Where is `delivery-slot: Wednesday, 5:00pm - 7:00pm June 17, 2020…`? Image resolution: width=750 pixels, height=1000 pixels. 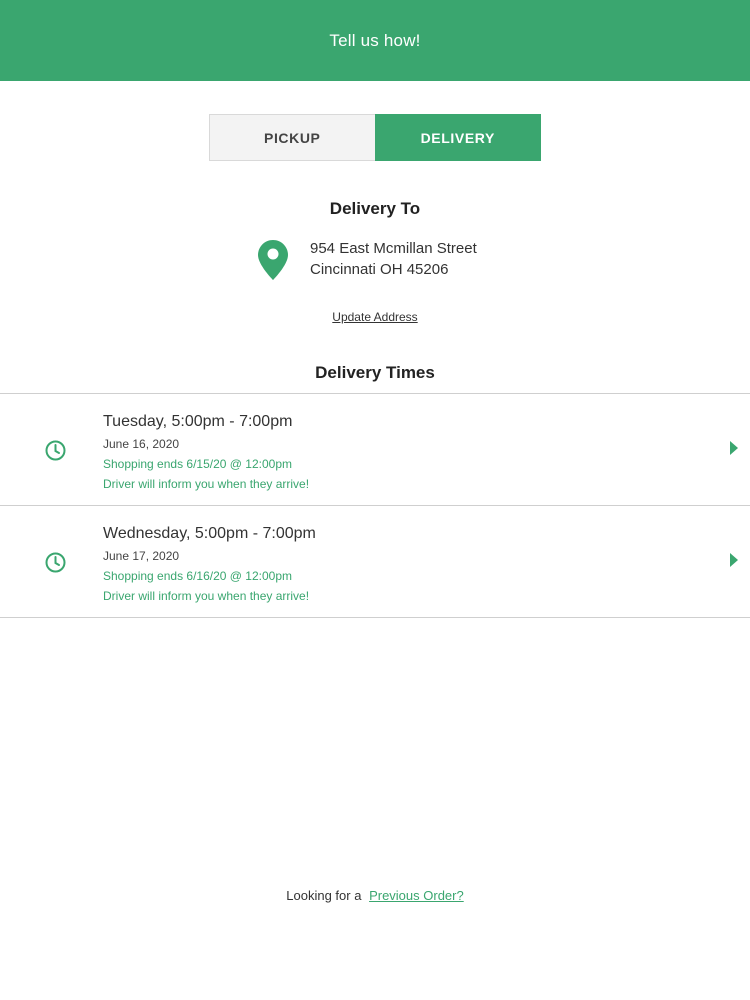
delivery-slot: Wednesday, 5:00pm - 7:00pm June 17, 2020… is located at coordinates (375, 561).